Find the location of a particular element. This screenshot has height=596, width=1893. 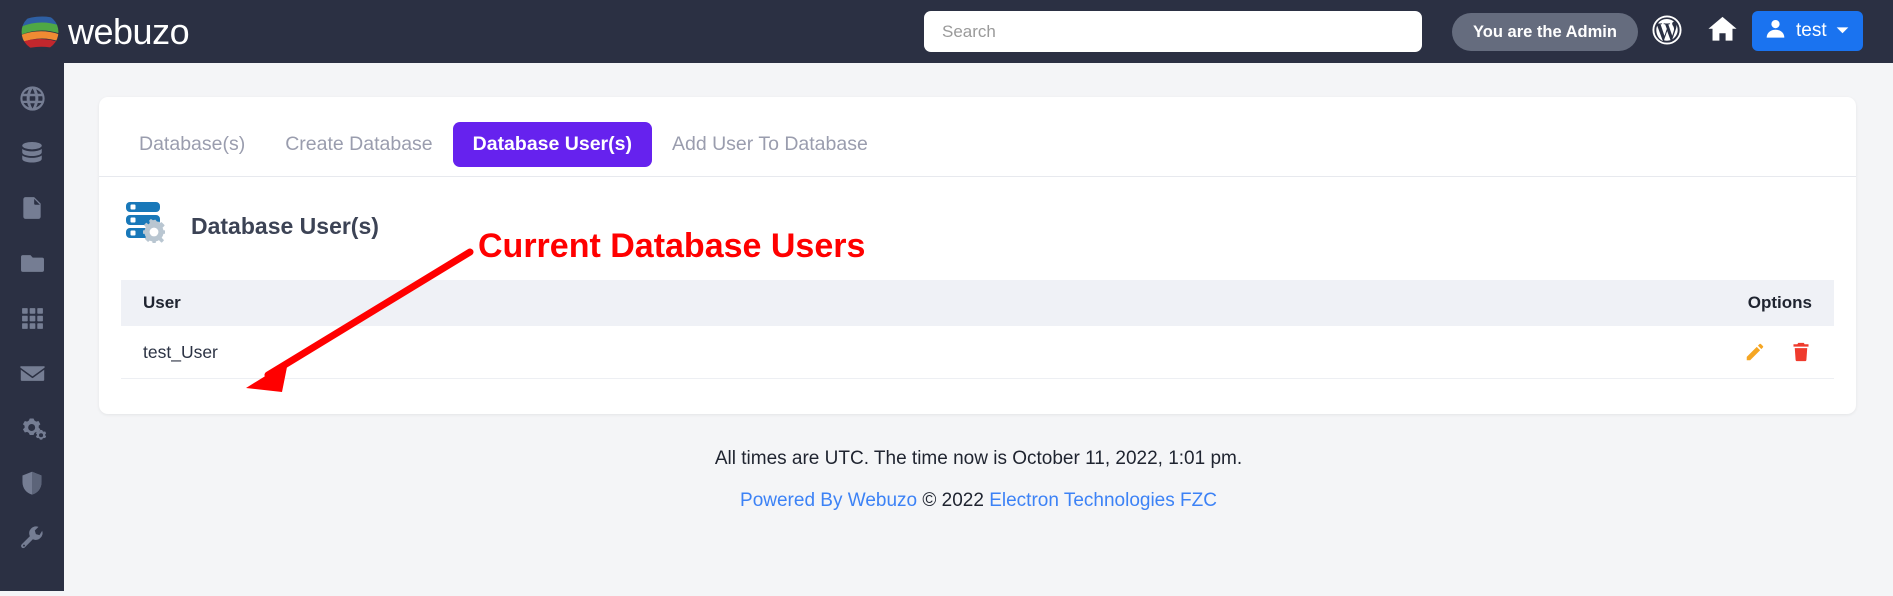

electron-technologies-link: Electron Technologies FZC is located at coordinates (1103, 500).